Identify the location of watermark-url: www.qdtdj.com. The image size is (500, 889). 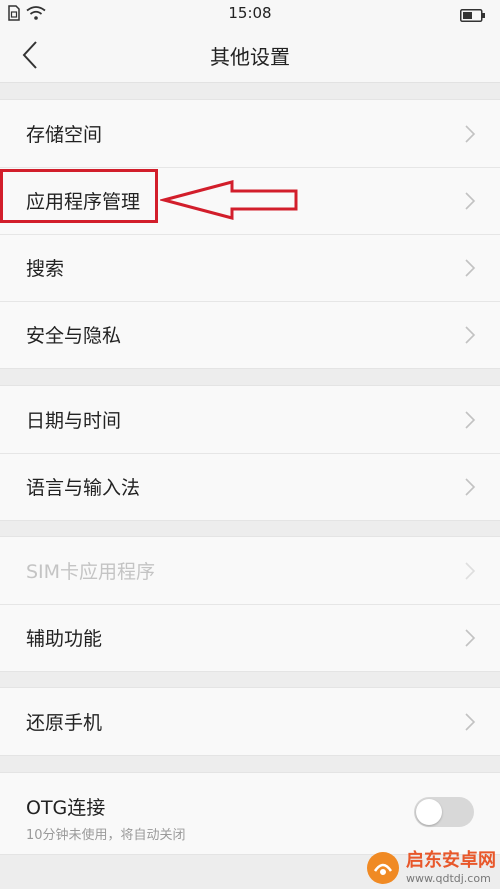
(448, 878).